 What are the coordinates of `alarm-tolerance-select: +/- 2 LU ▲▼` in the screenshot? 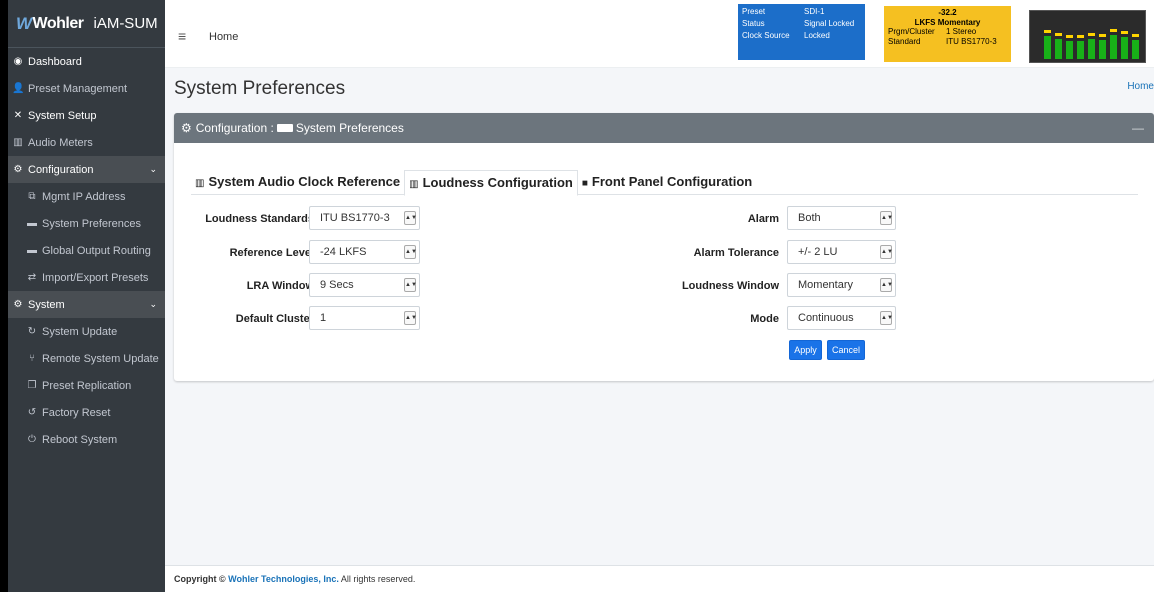 It's located at (841, 252).